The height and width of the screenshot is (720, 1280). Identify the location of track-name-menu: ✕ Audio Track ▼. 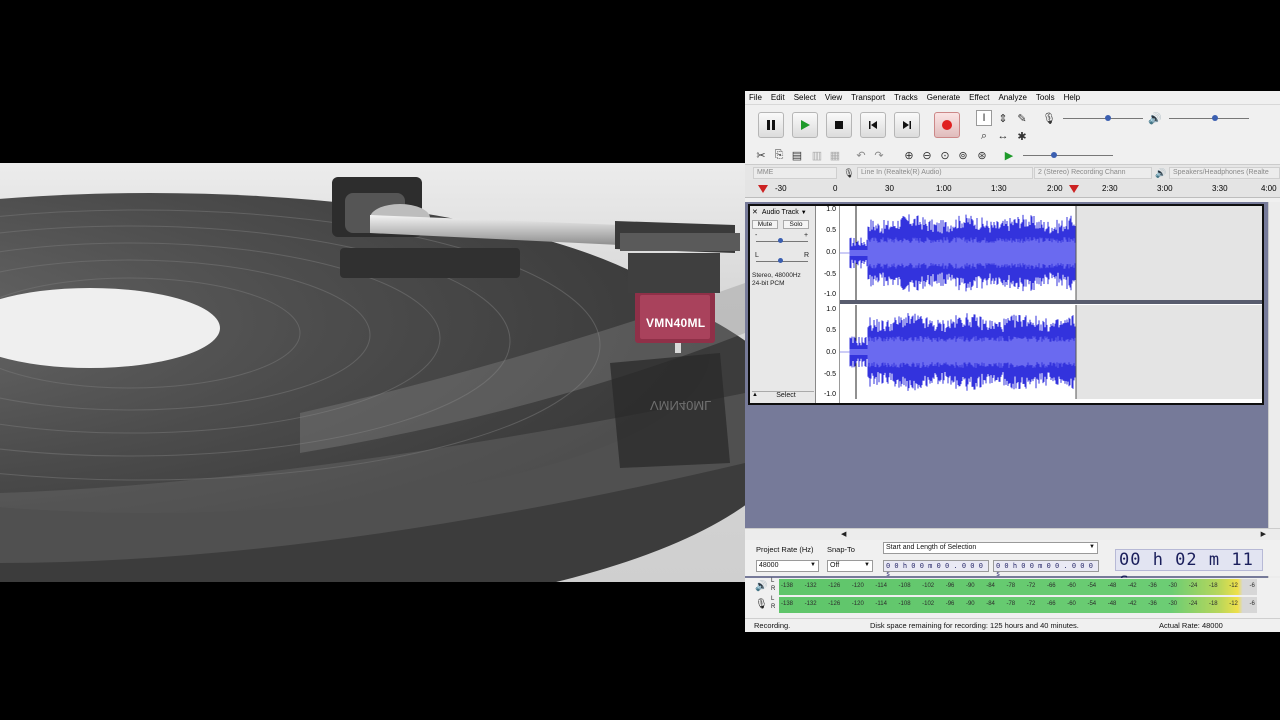
(783, 213).